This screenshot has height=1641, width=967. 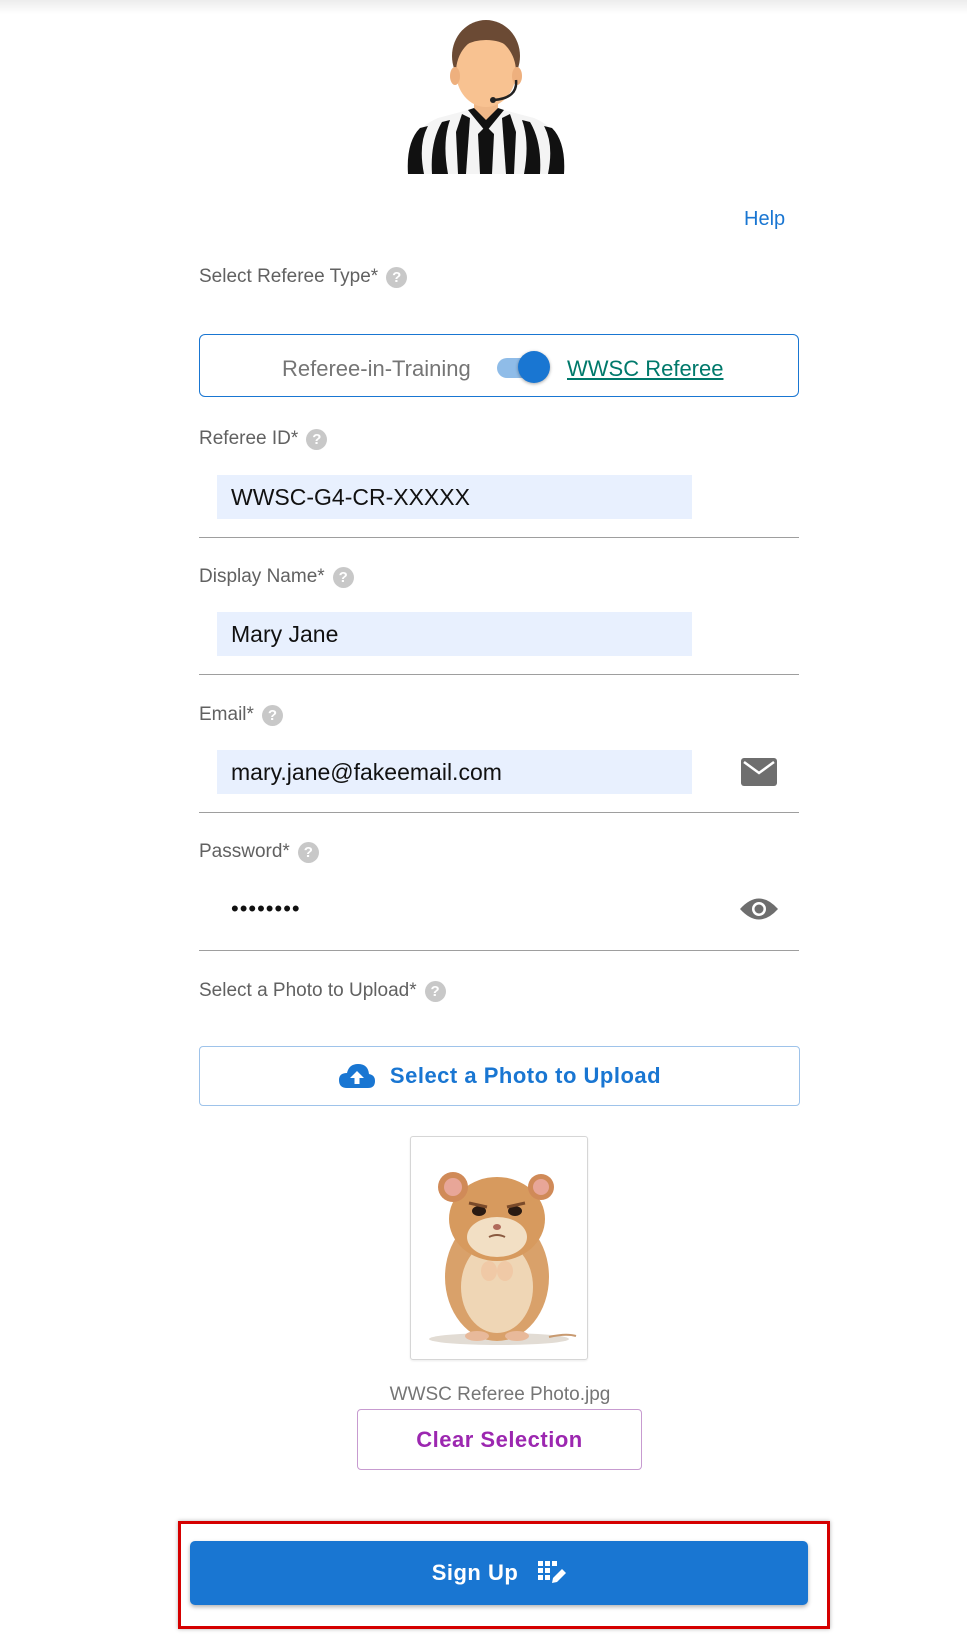 What do you see at coordinates (454, 772) in the screenshot?
I see `email-input: mary.jane@fakeemail.com` at bounding box center [454, 772].